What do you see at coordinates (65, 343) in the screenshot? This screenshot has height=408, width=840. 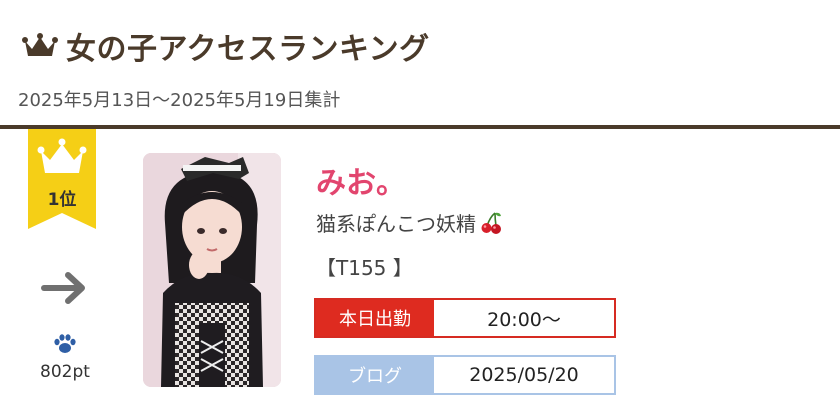 I see `paw-icon` at bounding box center [65, 343].